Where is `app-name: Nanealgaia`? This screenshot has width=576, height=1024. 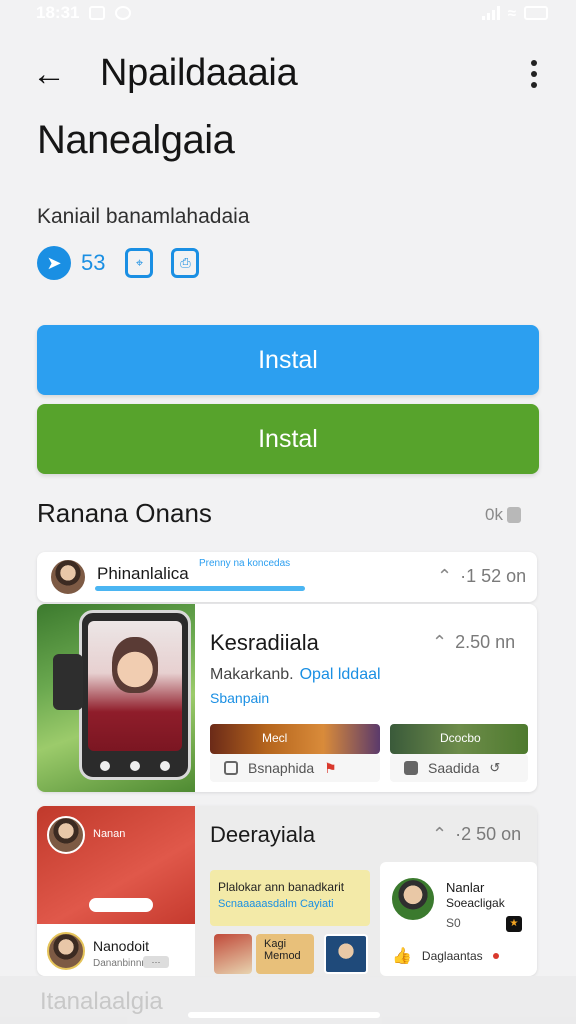 app-name: Nanealgaia is located at coordinates (136, 140).